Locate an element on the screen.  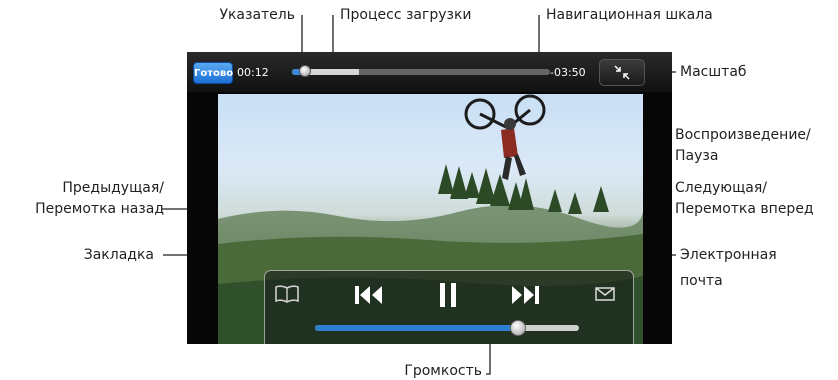
callout-play-pause-line1: Воспроизведение/ is located at coordinates (743, 135).